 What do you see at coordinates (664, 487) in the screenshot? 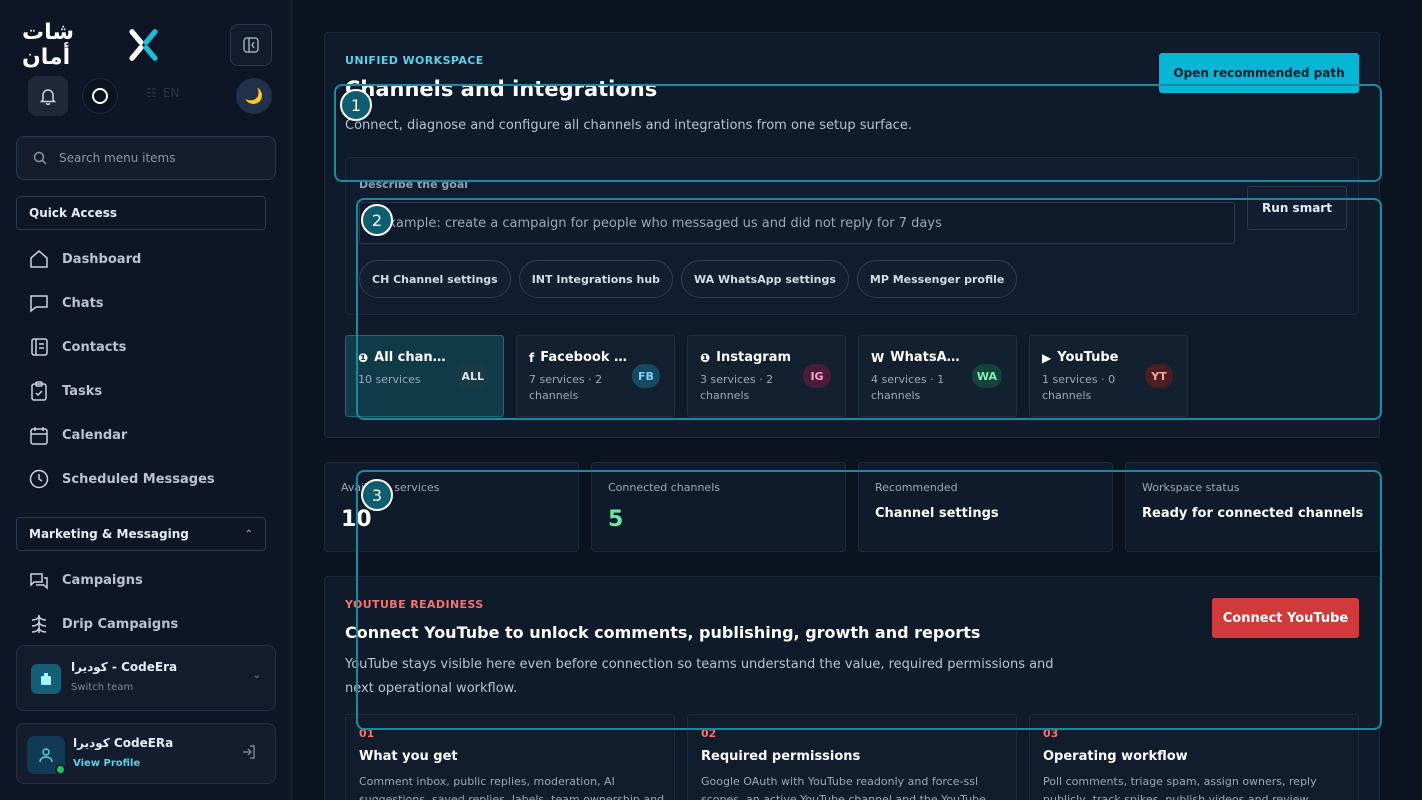
I see `stat-label: Connected channels` at bounding box center [664, 487].